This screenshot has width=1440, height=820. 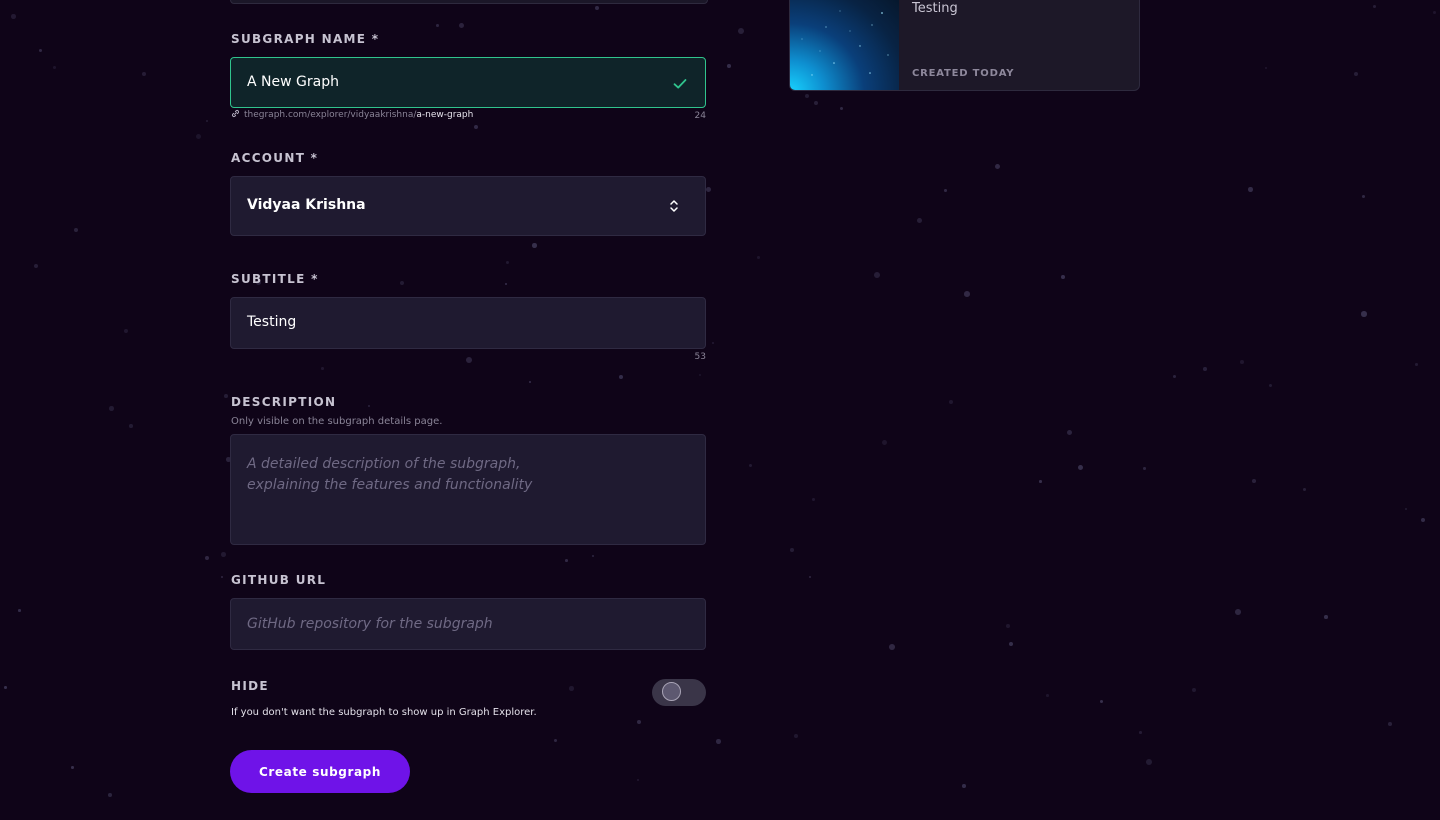 I want to click on github-url-input: GitHub repository for the subgraph, so click(x=468, y=624).